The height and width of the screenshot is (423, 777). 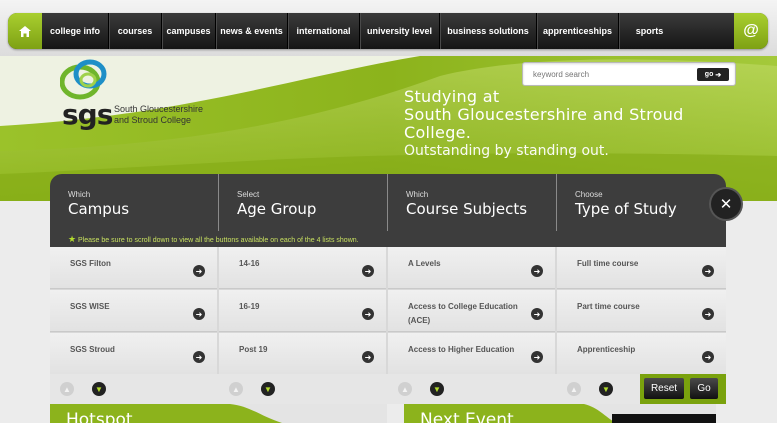 What do you see at coordinates (99, 416) in the screenshot?
I see `hotspot-title: Hotspot` at bounding box center [99, 416].